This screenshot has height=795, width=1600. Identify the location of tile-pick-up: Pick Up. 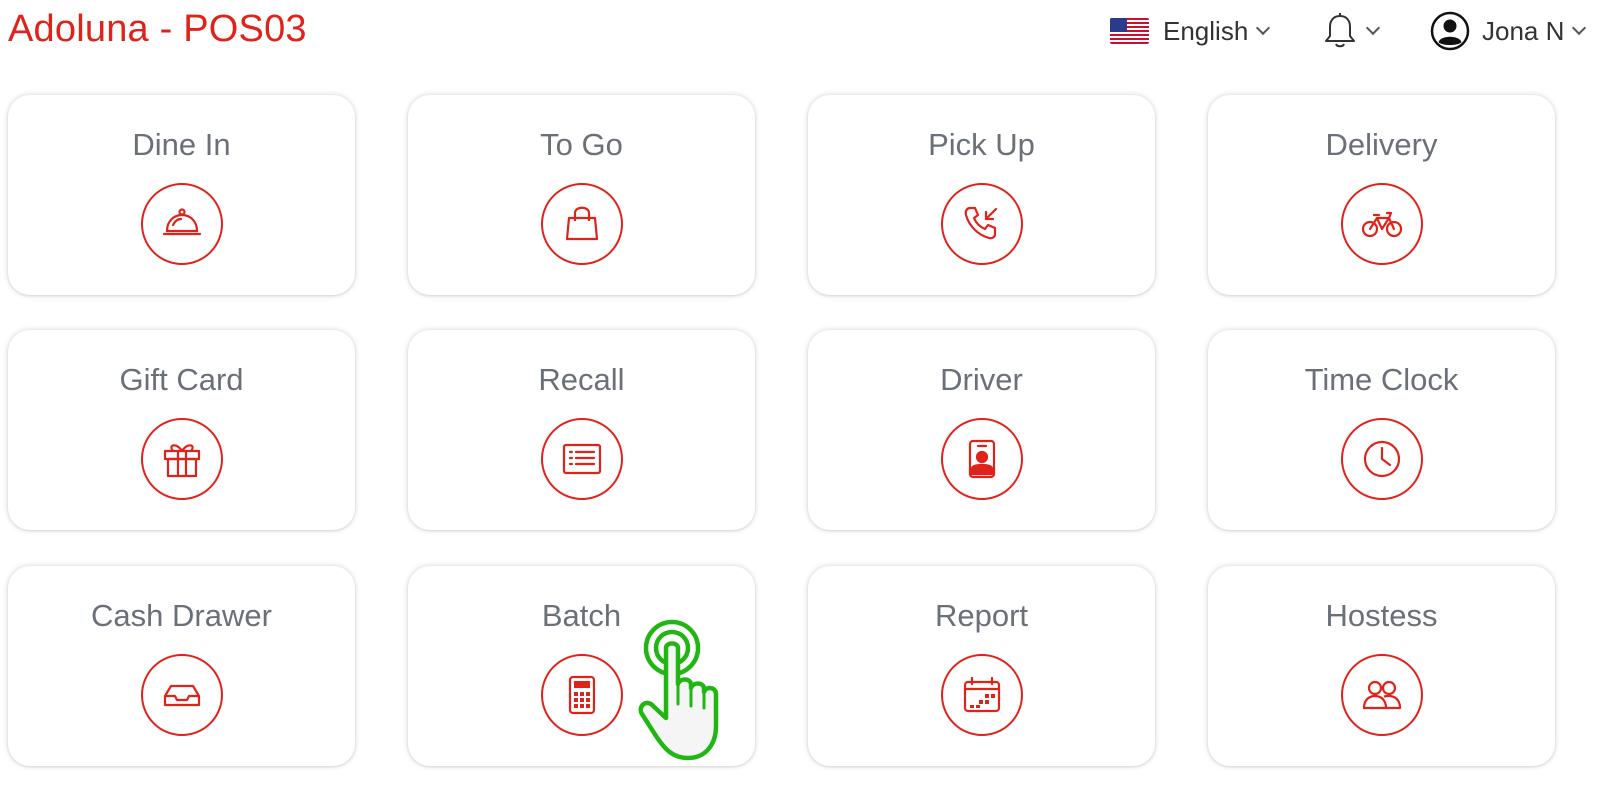
(981, 195).